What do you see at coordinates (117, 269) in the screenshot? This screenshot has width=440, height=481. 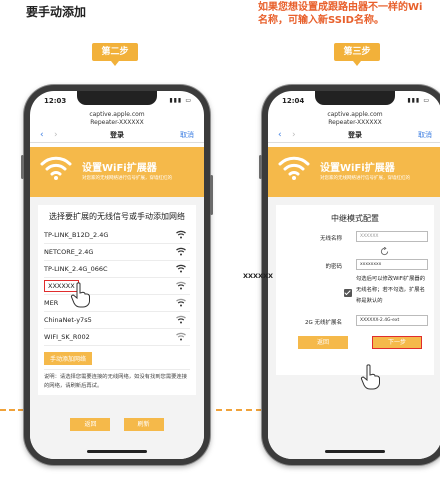 I see `network-row: TP-LINK_2.4G_066C` at bounding box center [117, 269].